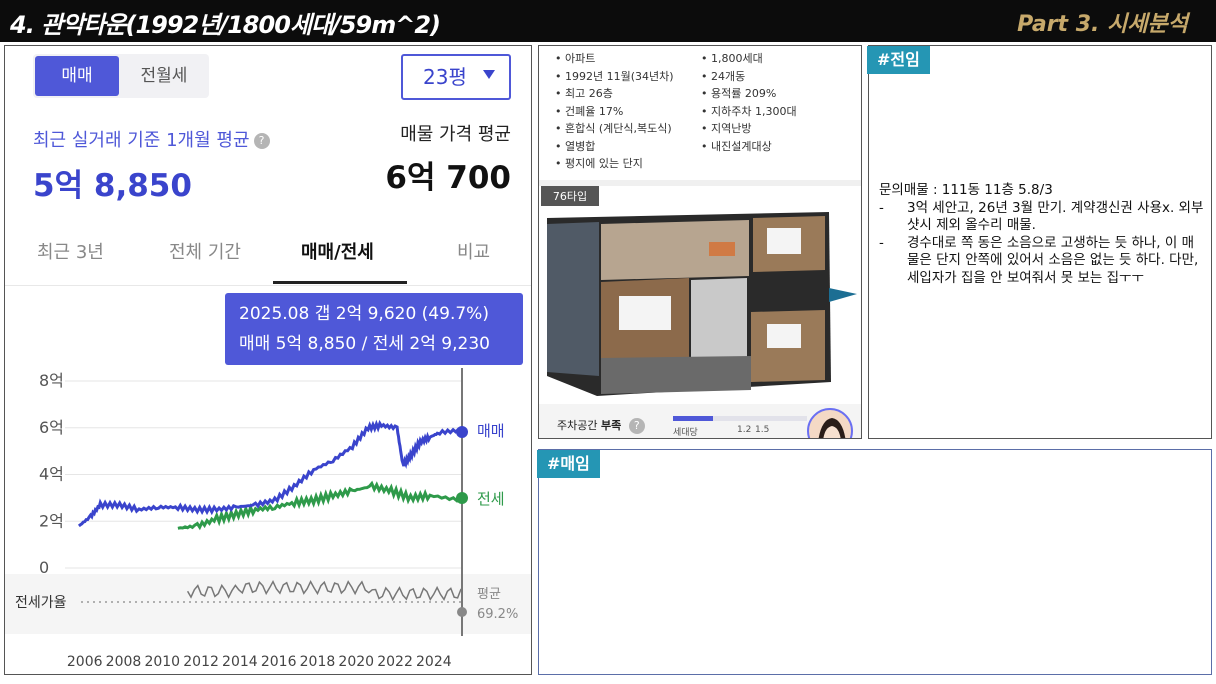 This screenshot has height=684, width=1216. What do you see at coordinates (614, 77) in the screenshot?
I see `info-item: 1992년 11월(34년차)` at bounding box center [614, 77].